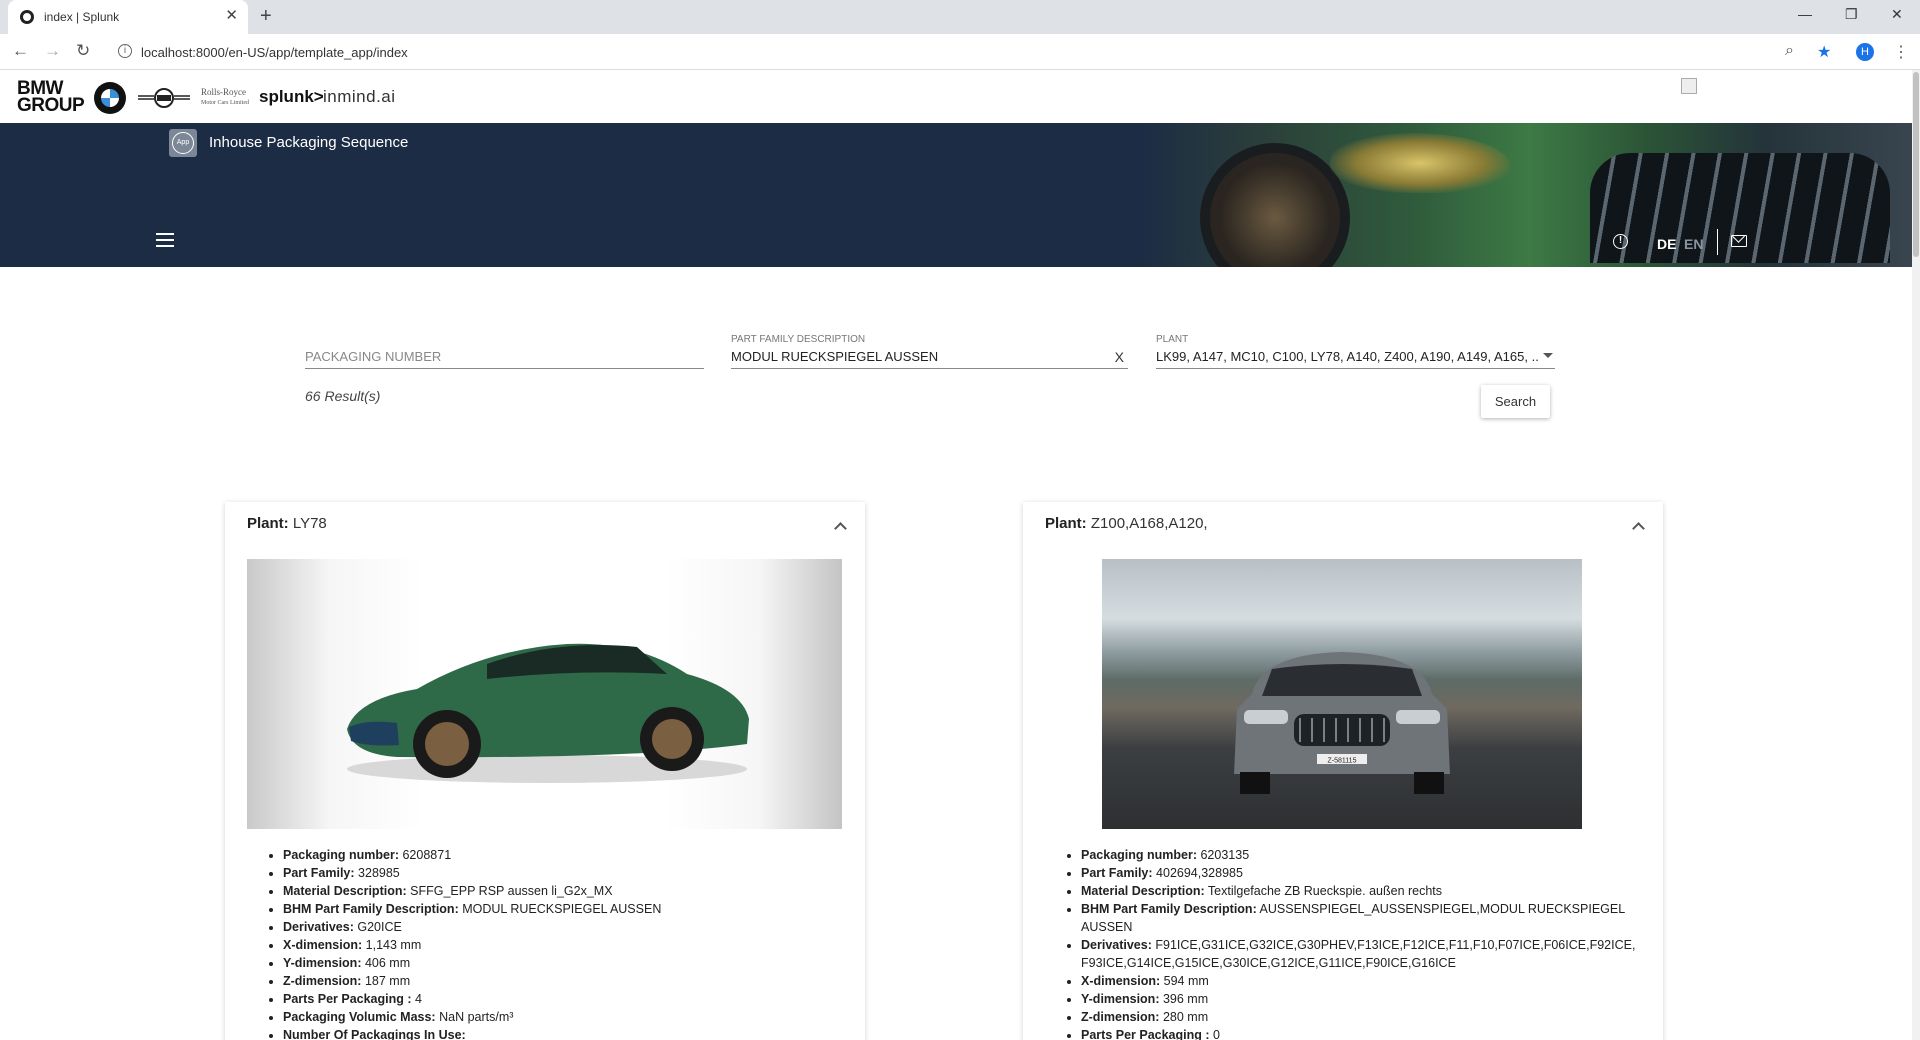 The image size is (1920, 1040). I want to click on detail-item: Packaging number: 6208871, so click(563, 855).